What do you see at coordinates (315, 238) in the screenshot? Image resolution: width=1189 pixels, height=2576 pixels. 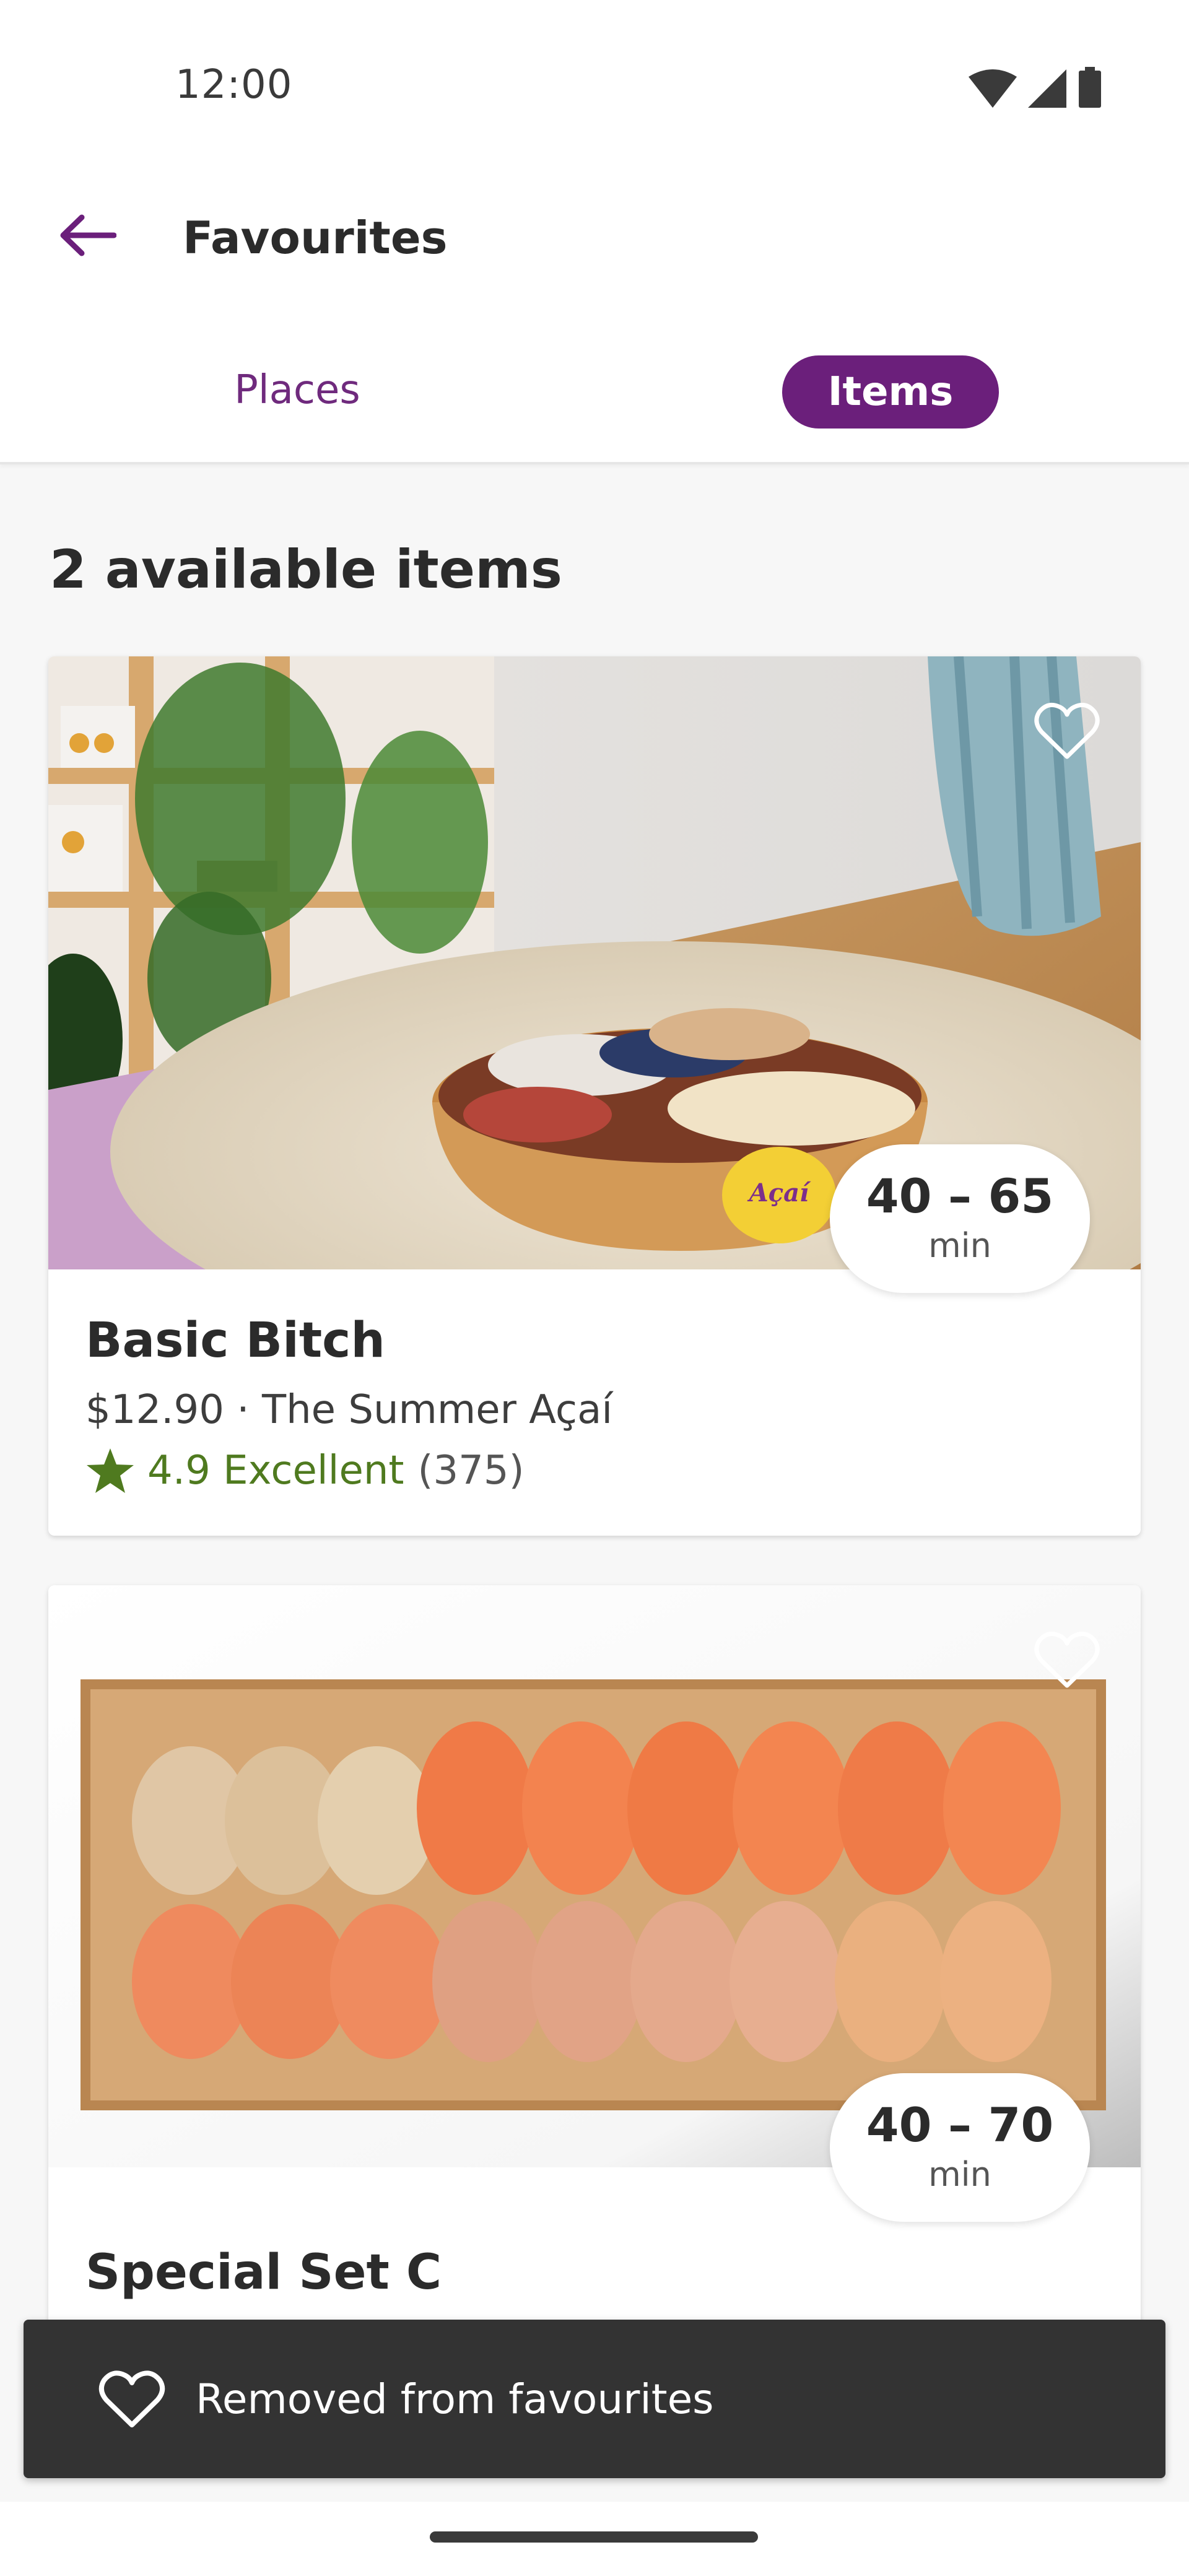 I see `page-title: Favourites` at bounding box center [315, 238].